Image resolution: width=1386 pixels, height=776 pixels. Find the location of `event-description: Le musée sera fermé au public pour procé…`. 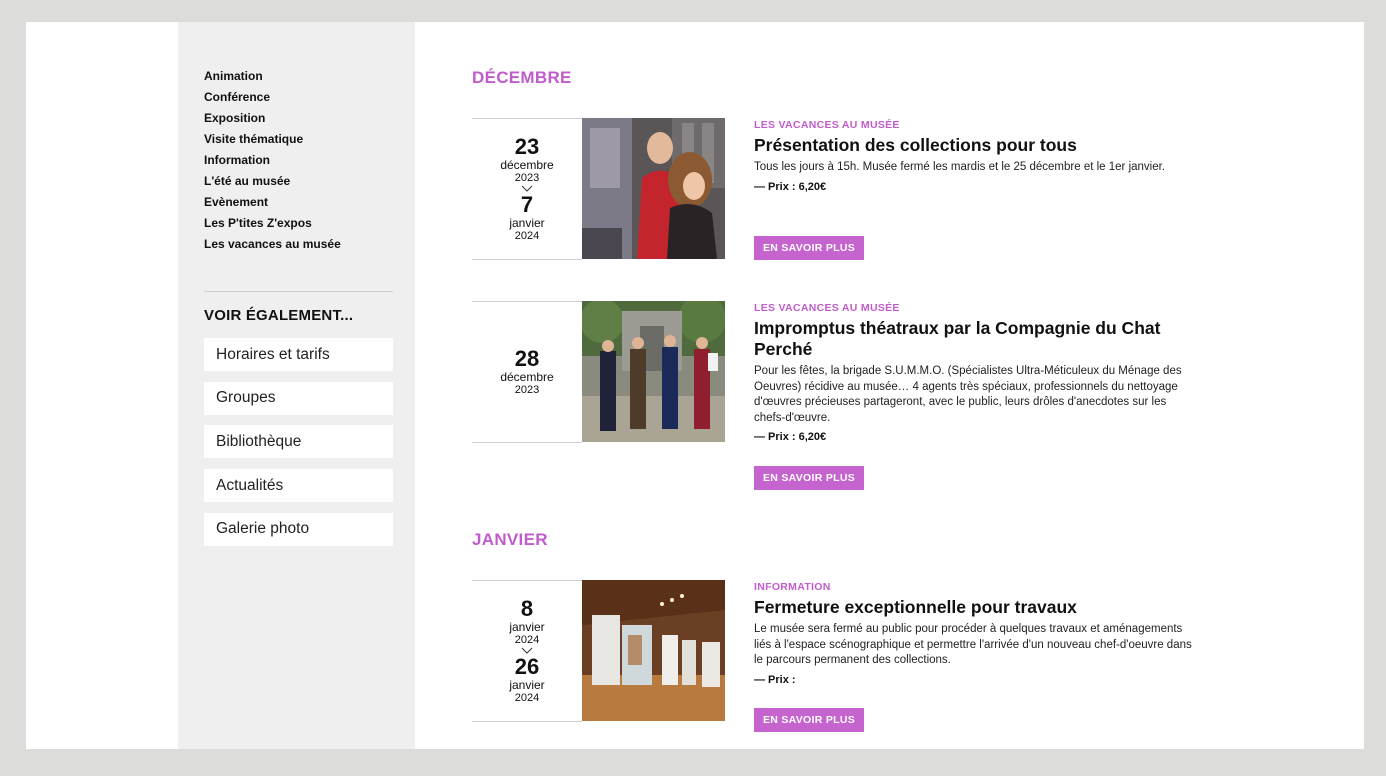

event-description: Le musée sera fermé au public pour procé… is located at coordinates (973, 644).